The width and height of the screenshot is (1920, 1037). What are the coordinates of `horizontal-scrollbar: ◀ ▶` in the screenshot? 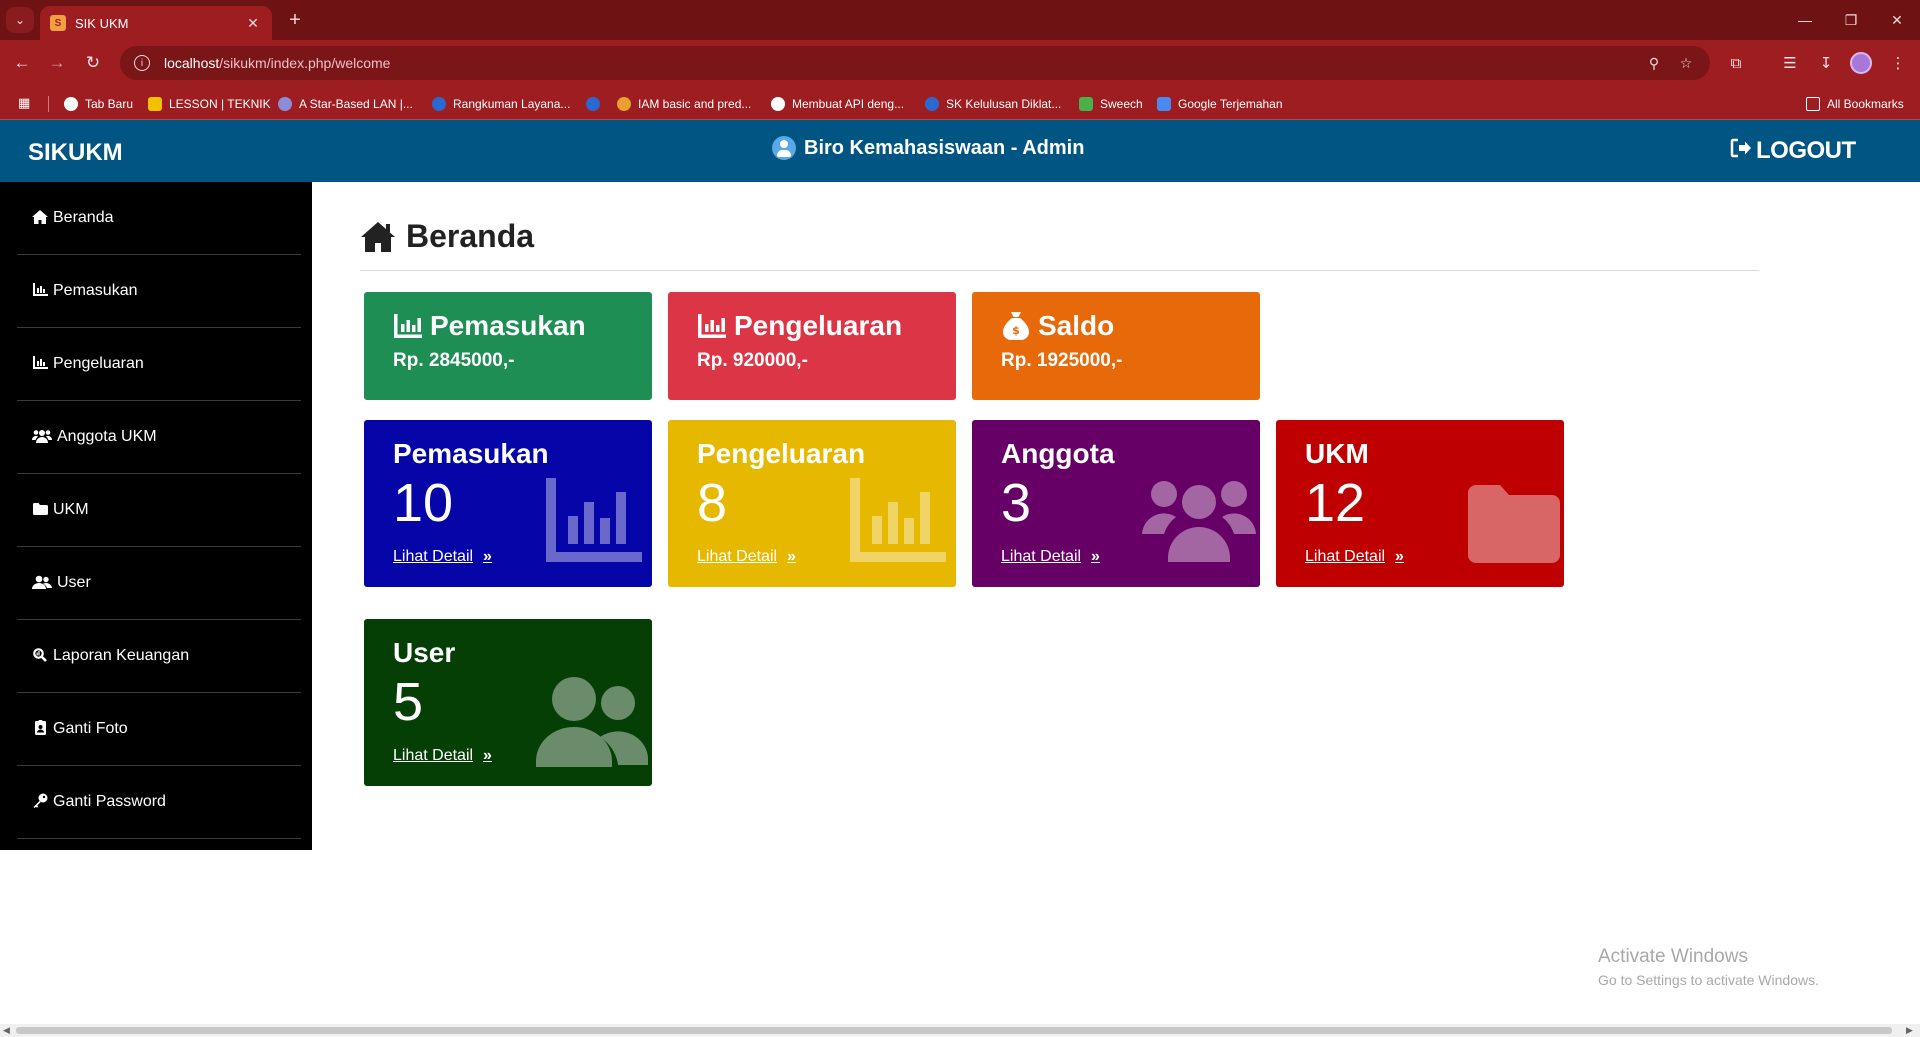 It's located at (960, 1030).